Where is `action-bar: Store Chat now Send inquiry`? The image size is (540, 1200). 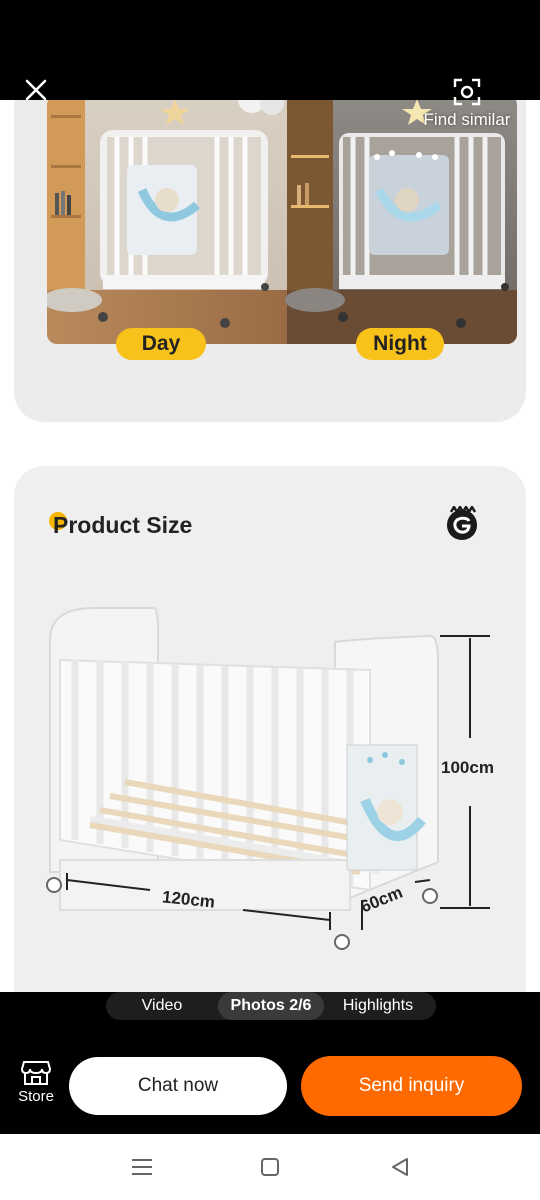 action-bar: Store Chat now Send inquiry is located at coordinates (270, 1089).